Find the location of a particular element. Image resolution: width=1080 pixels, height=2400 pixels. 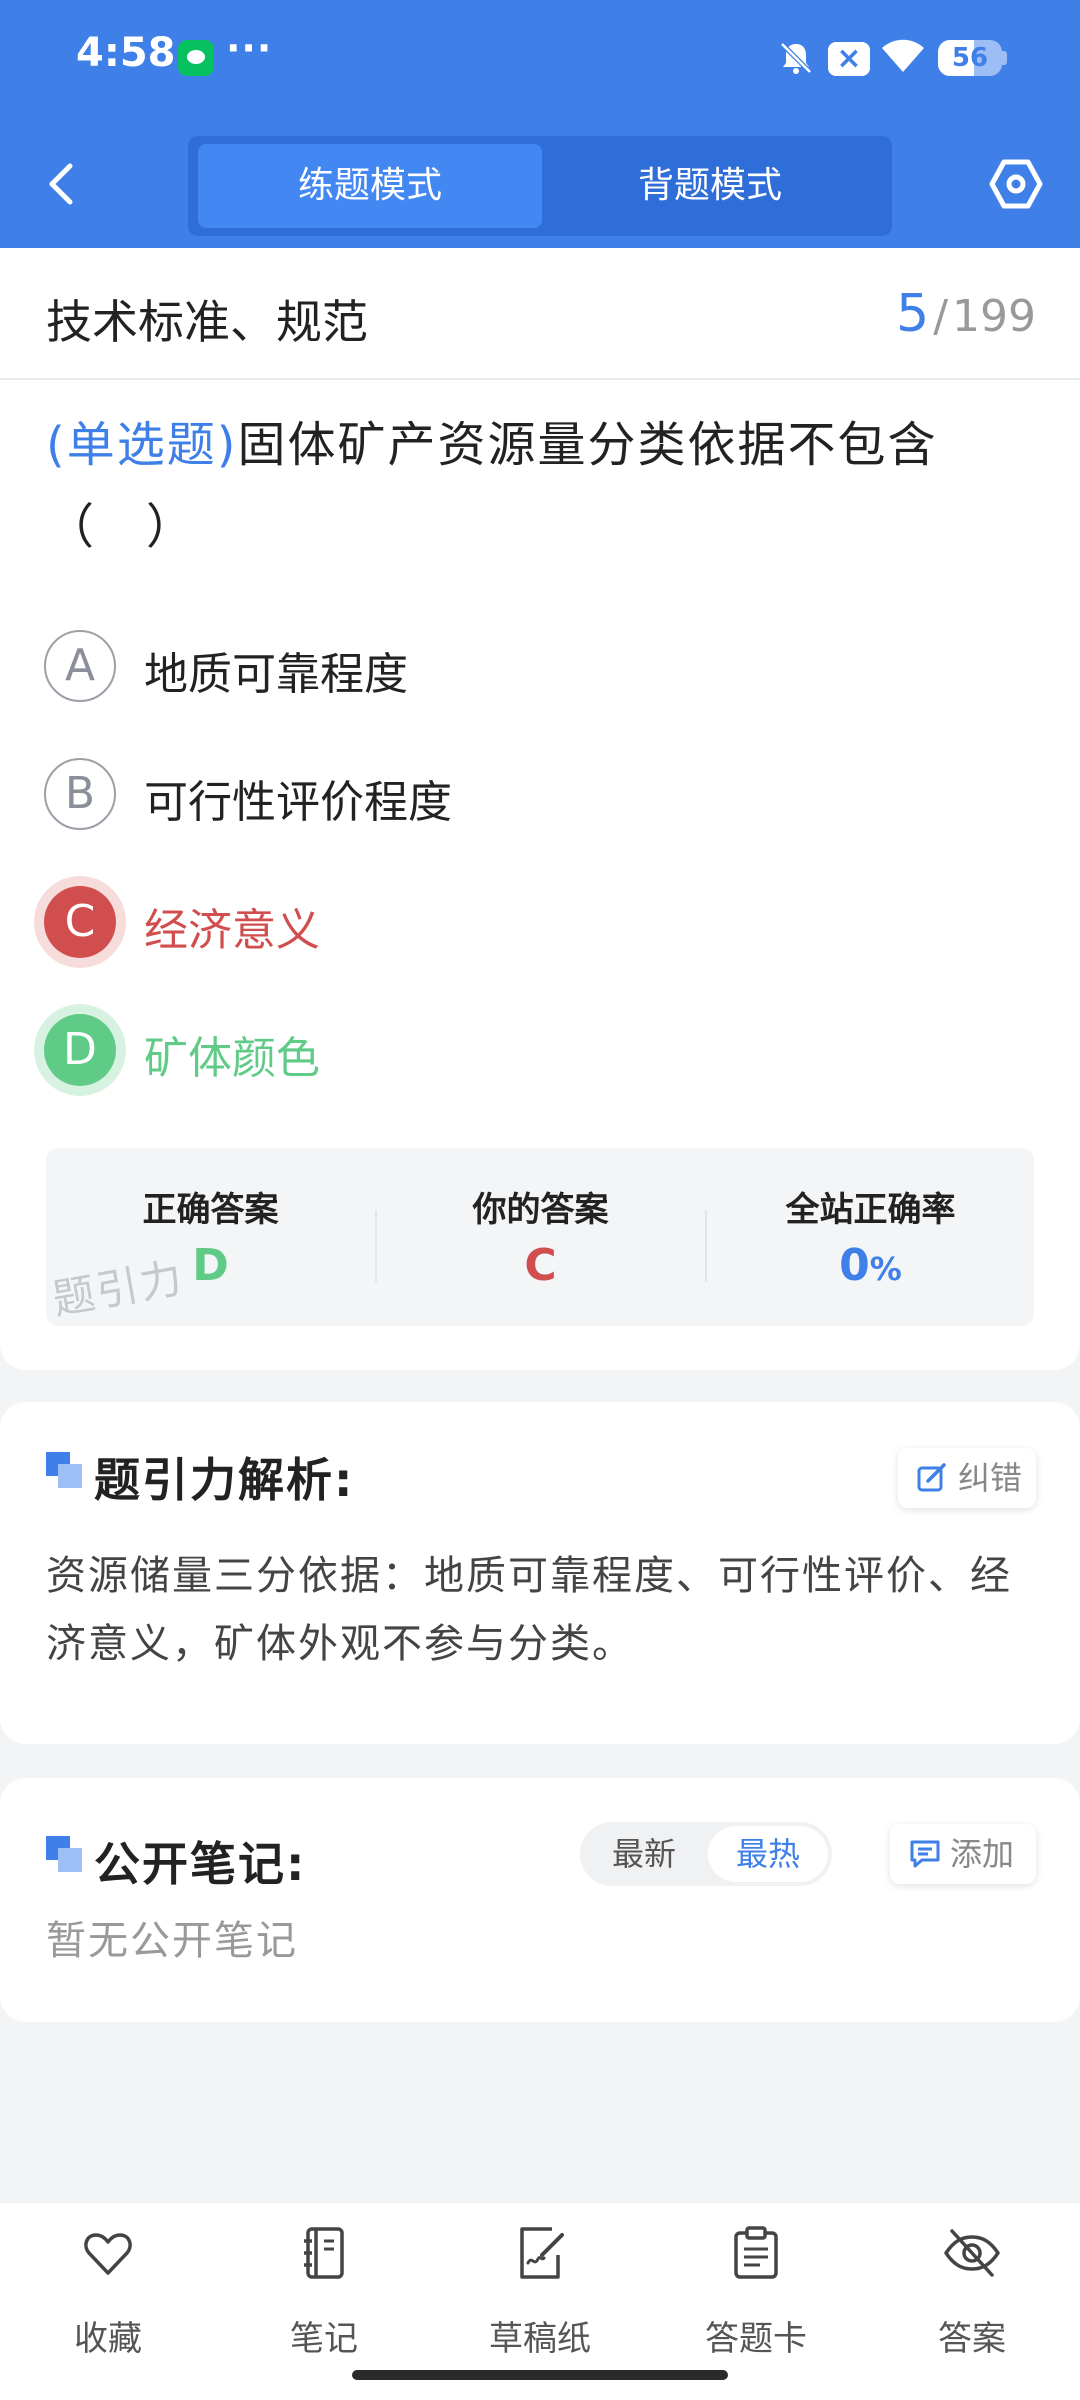

option-letter-badge: B is located at coordinates (80, 794).